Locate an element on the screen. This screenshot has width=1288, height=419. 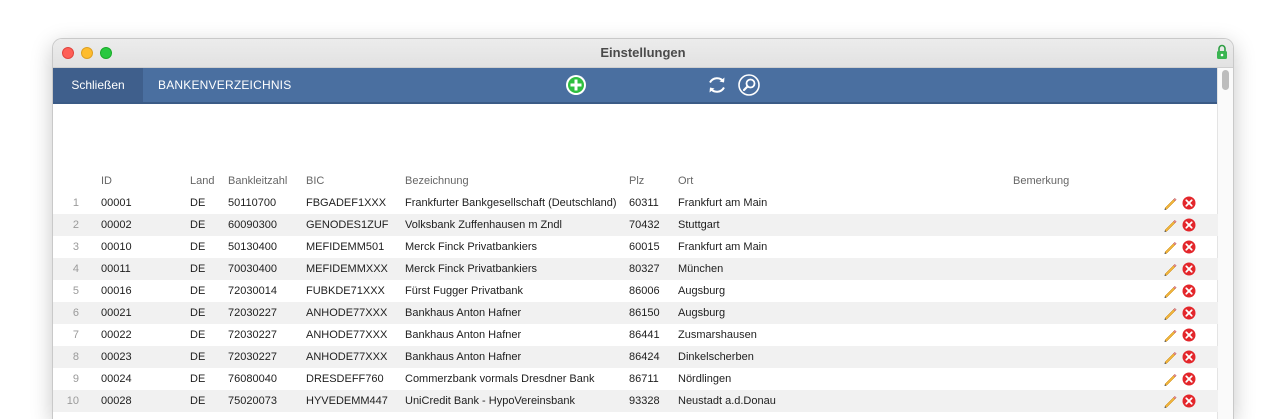
cell-ort: Augsburg is located at coordinates (702, 313).